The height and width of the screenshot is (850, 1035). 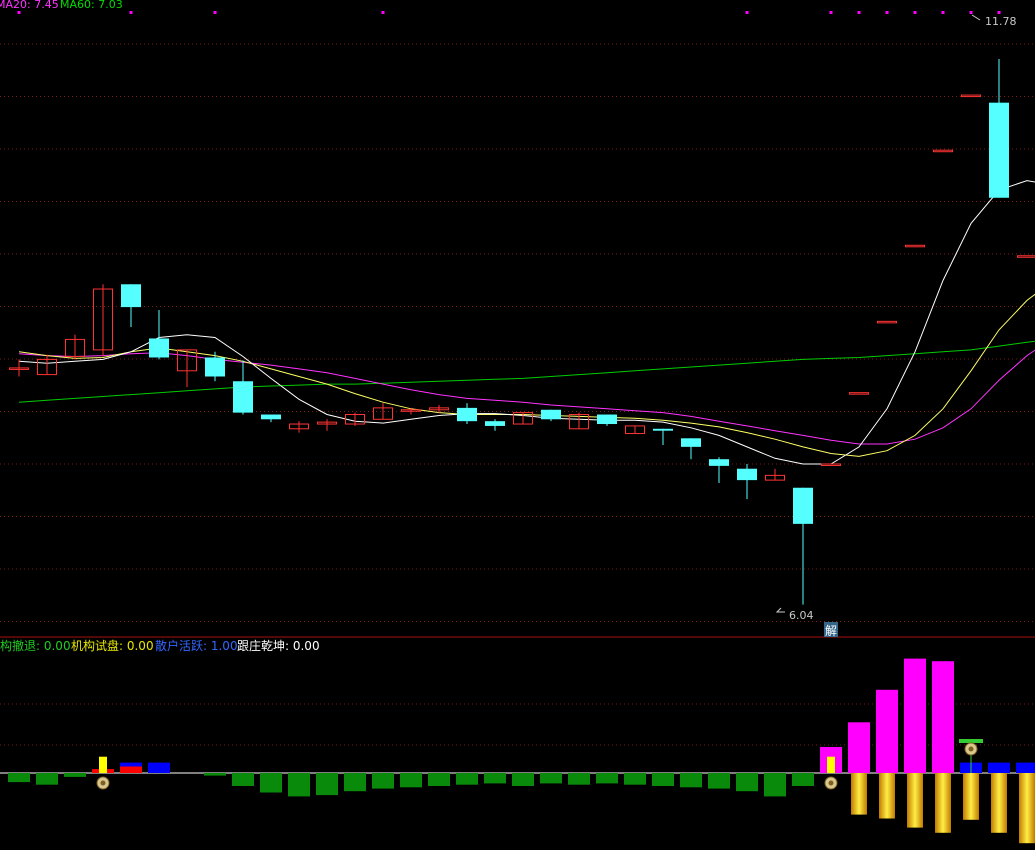 I want to click on high-price-label: 11.78, so click(x=1001, y=21).